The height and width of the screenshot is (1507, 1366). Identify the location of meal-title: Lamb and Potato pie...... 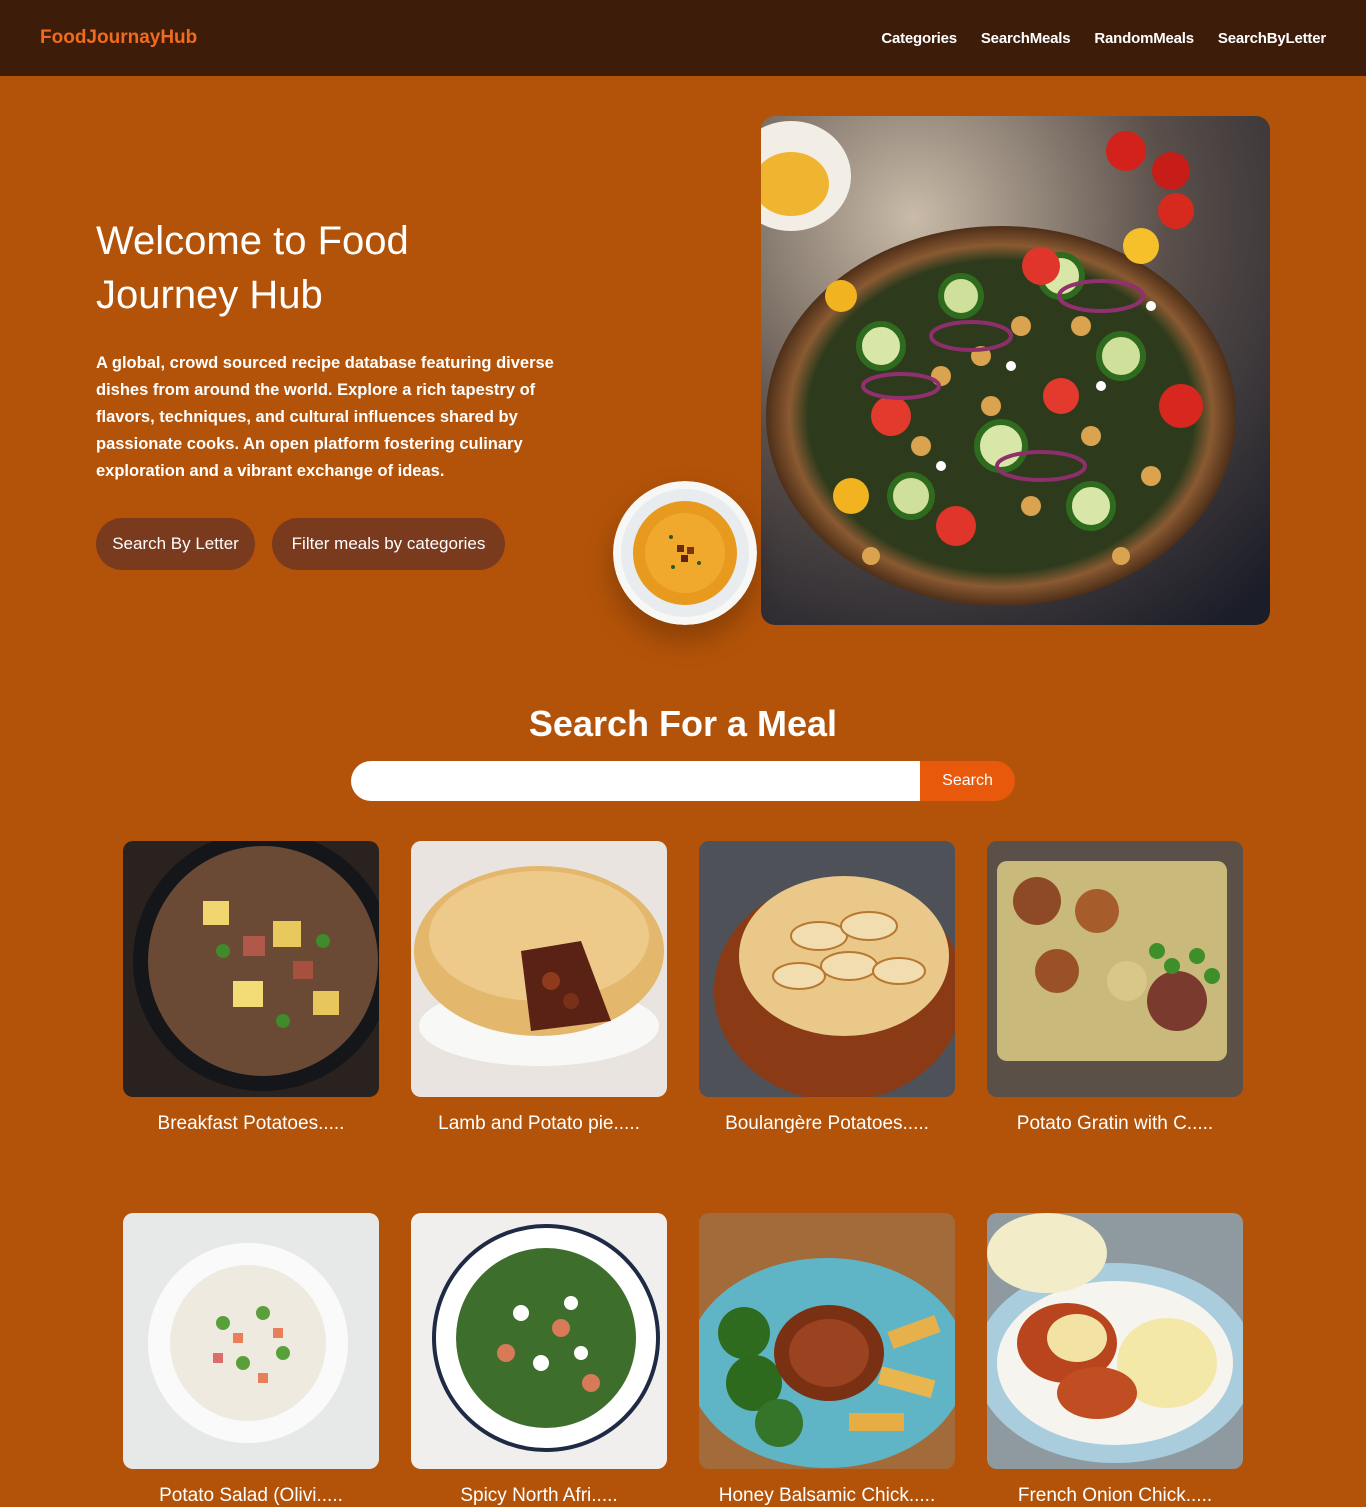
(539, 1123).